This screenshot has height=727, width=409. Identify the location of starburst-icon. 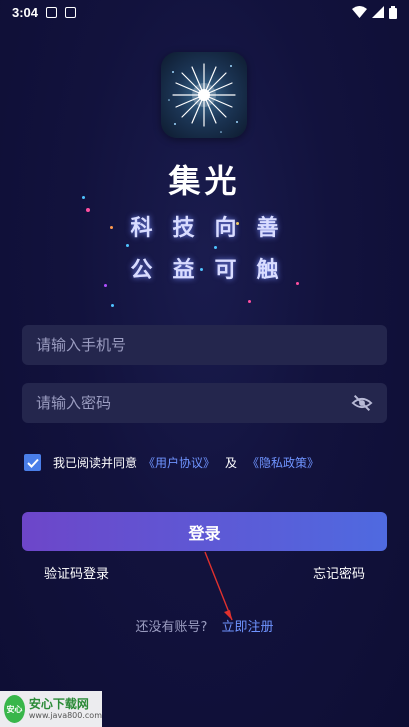
(203, 98).